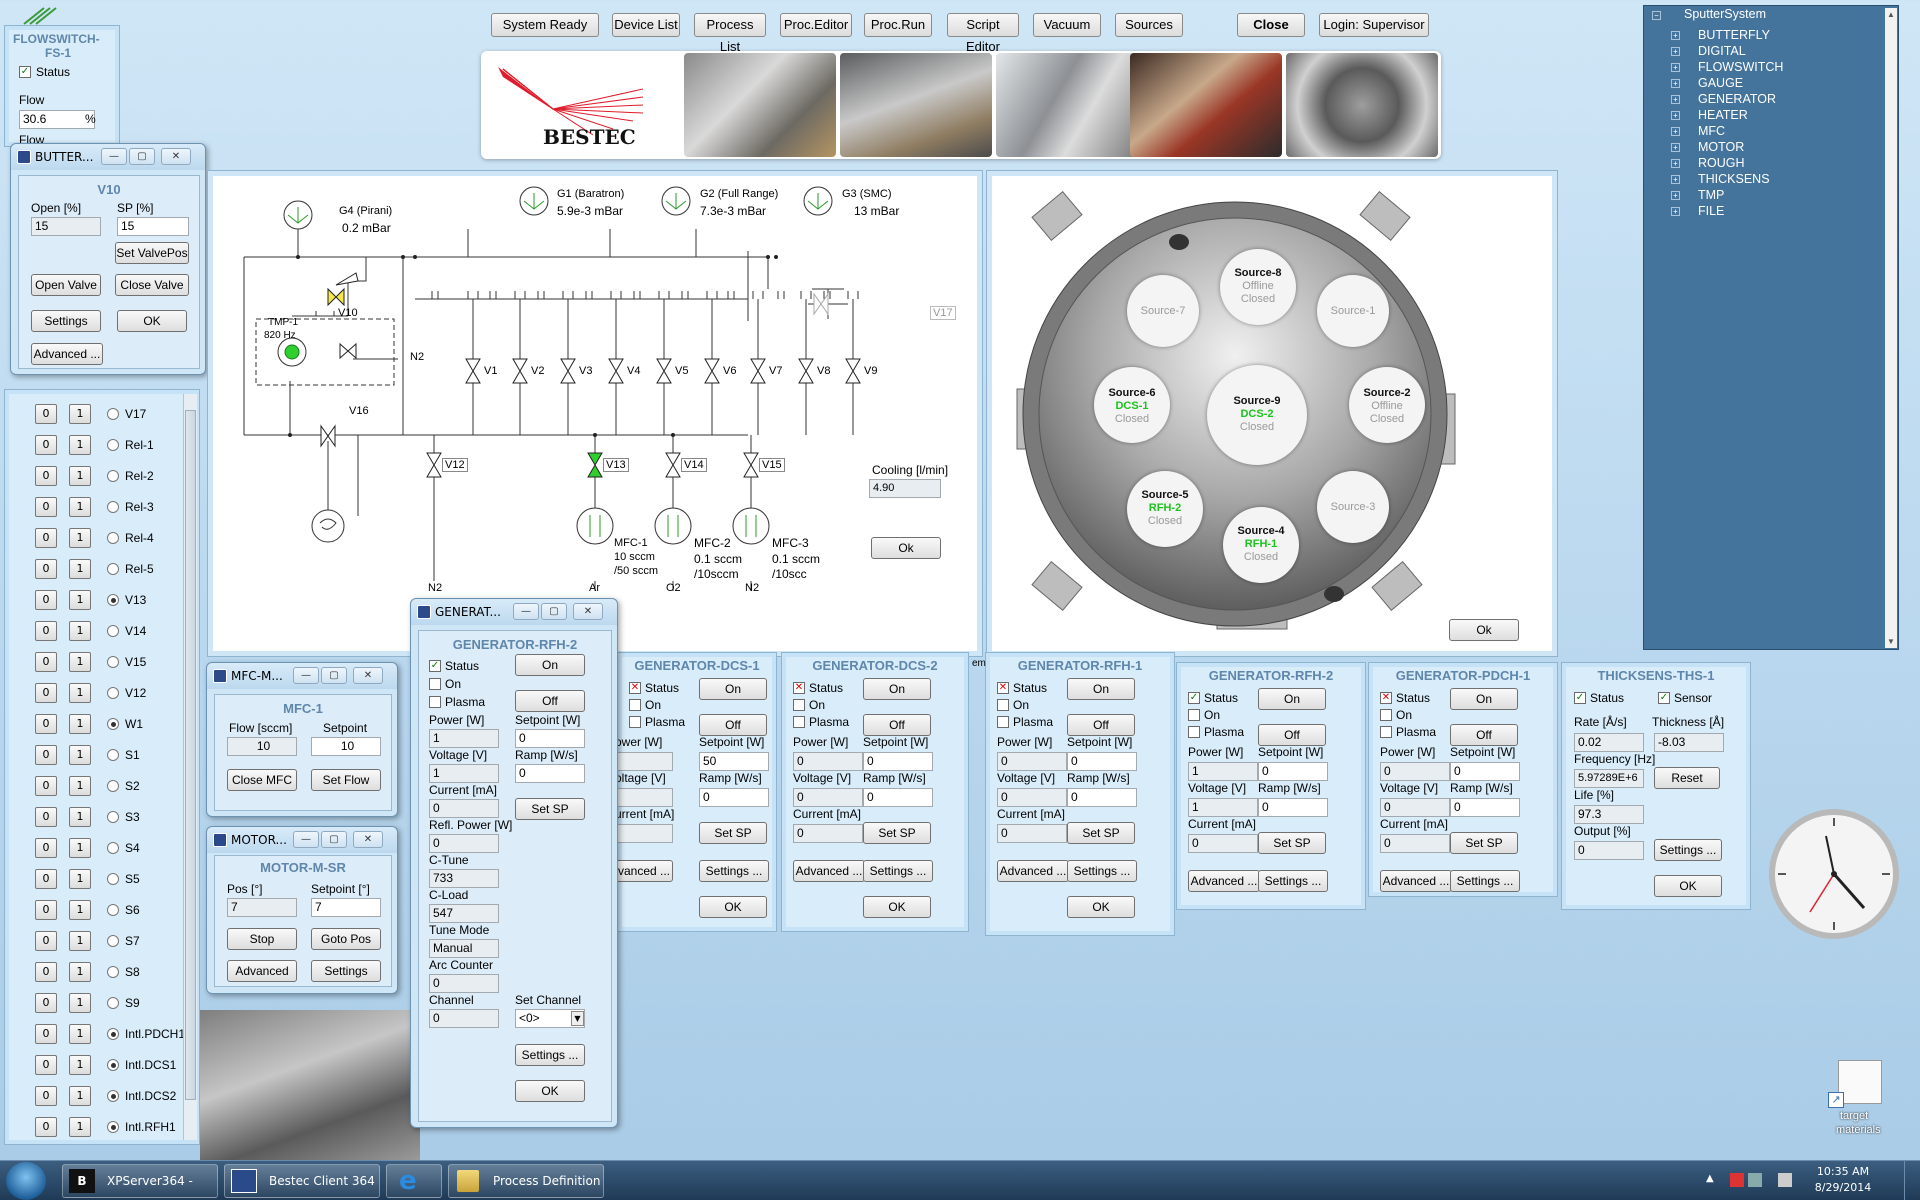 The height and width of the screenshot is (1200, 1920). I want to click on setpoint-input: 50, so click(734, 761).